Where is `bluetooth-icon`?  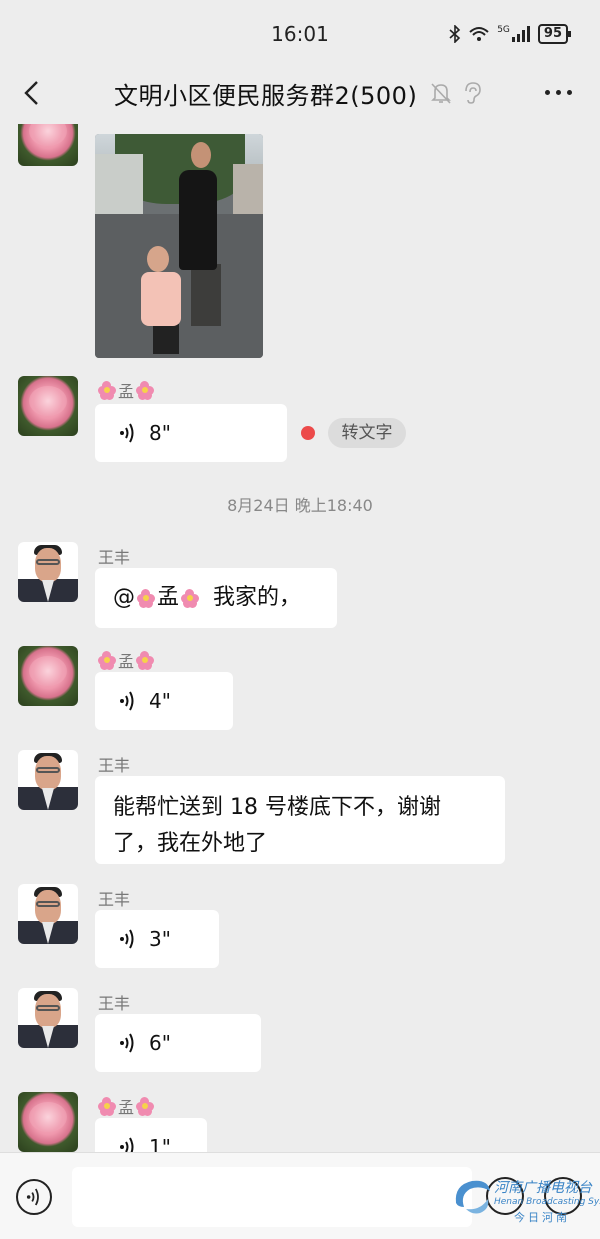
bluetooth-icon is located at coordinates (455, 34).